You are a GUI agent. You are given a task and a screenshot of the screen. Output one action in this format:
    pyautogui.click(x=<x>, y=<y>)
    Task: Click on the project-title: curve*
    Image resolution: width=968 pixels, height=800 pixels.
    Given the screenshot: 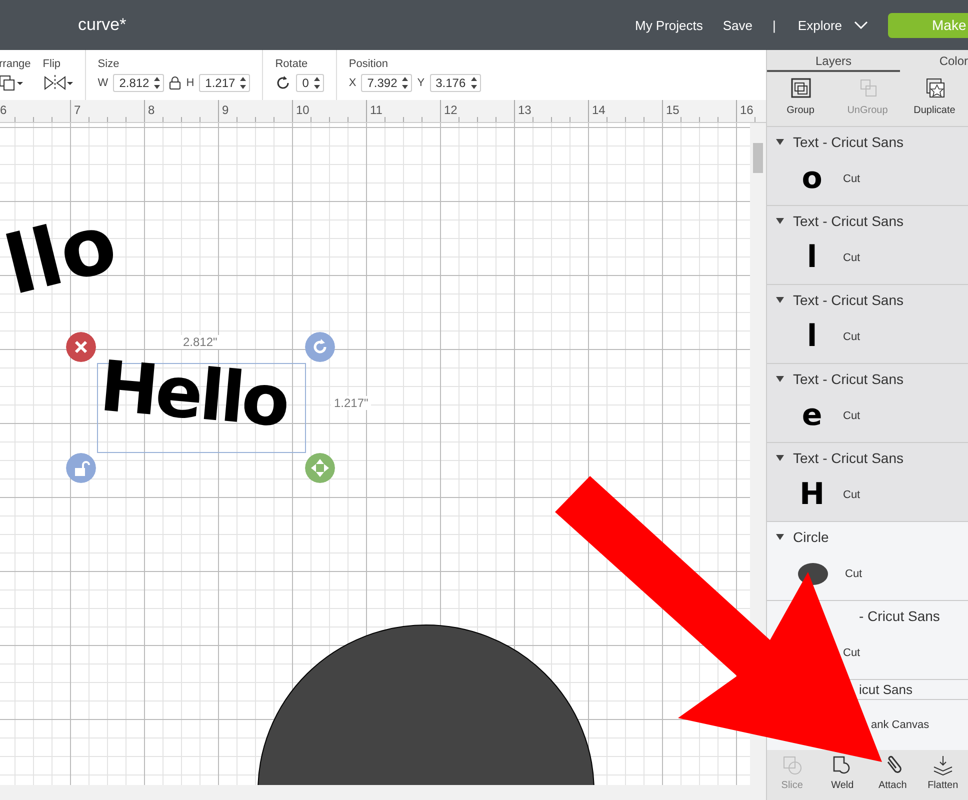 What is the action you would take?
    pyautogui.click(x=103, y=25)
    